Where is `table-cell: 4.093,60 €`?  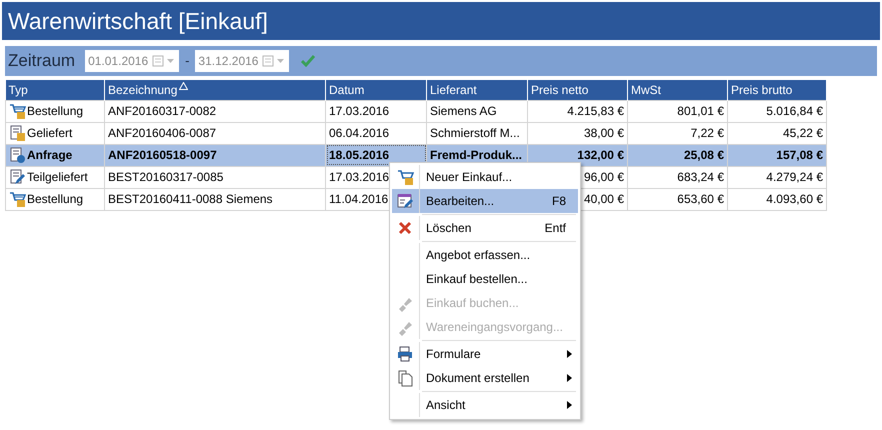 table-cell: 4.093,60 € is located at coordinates (794, 199).